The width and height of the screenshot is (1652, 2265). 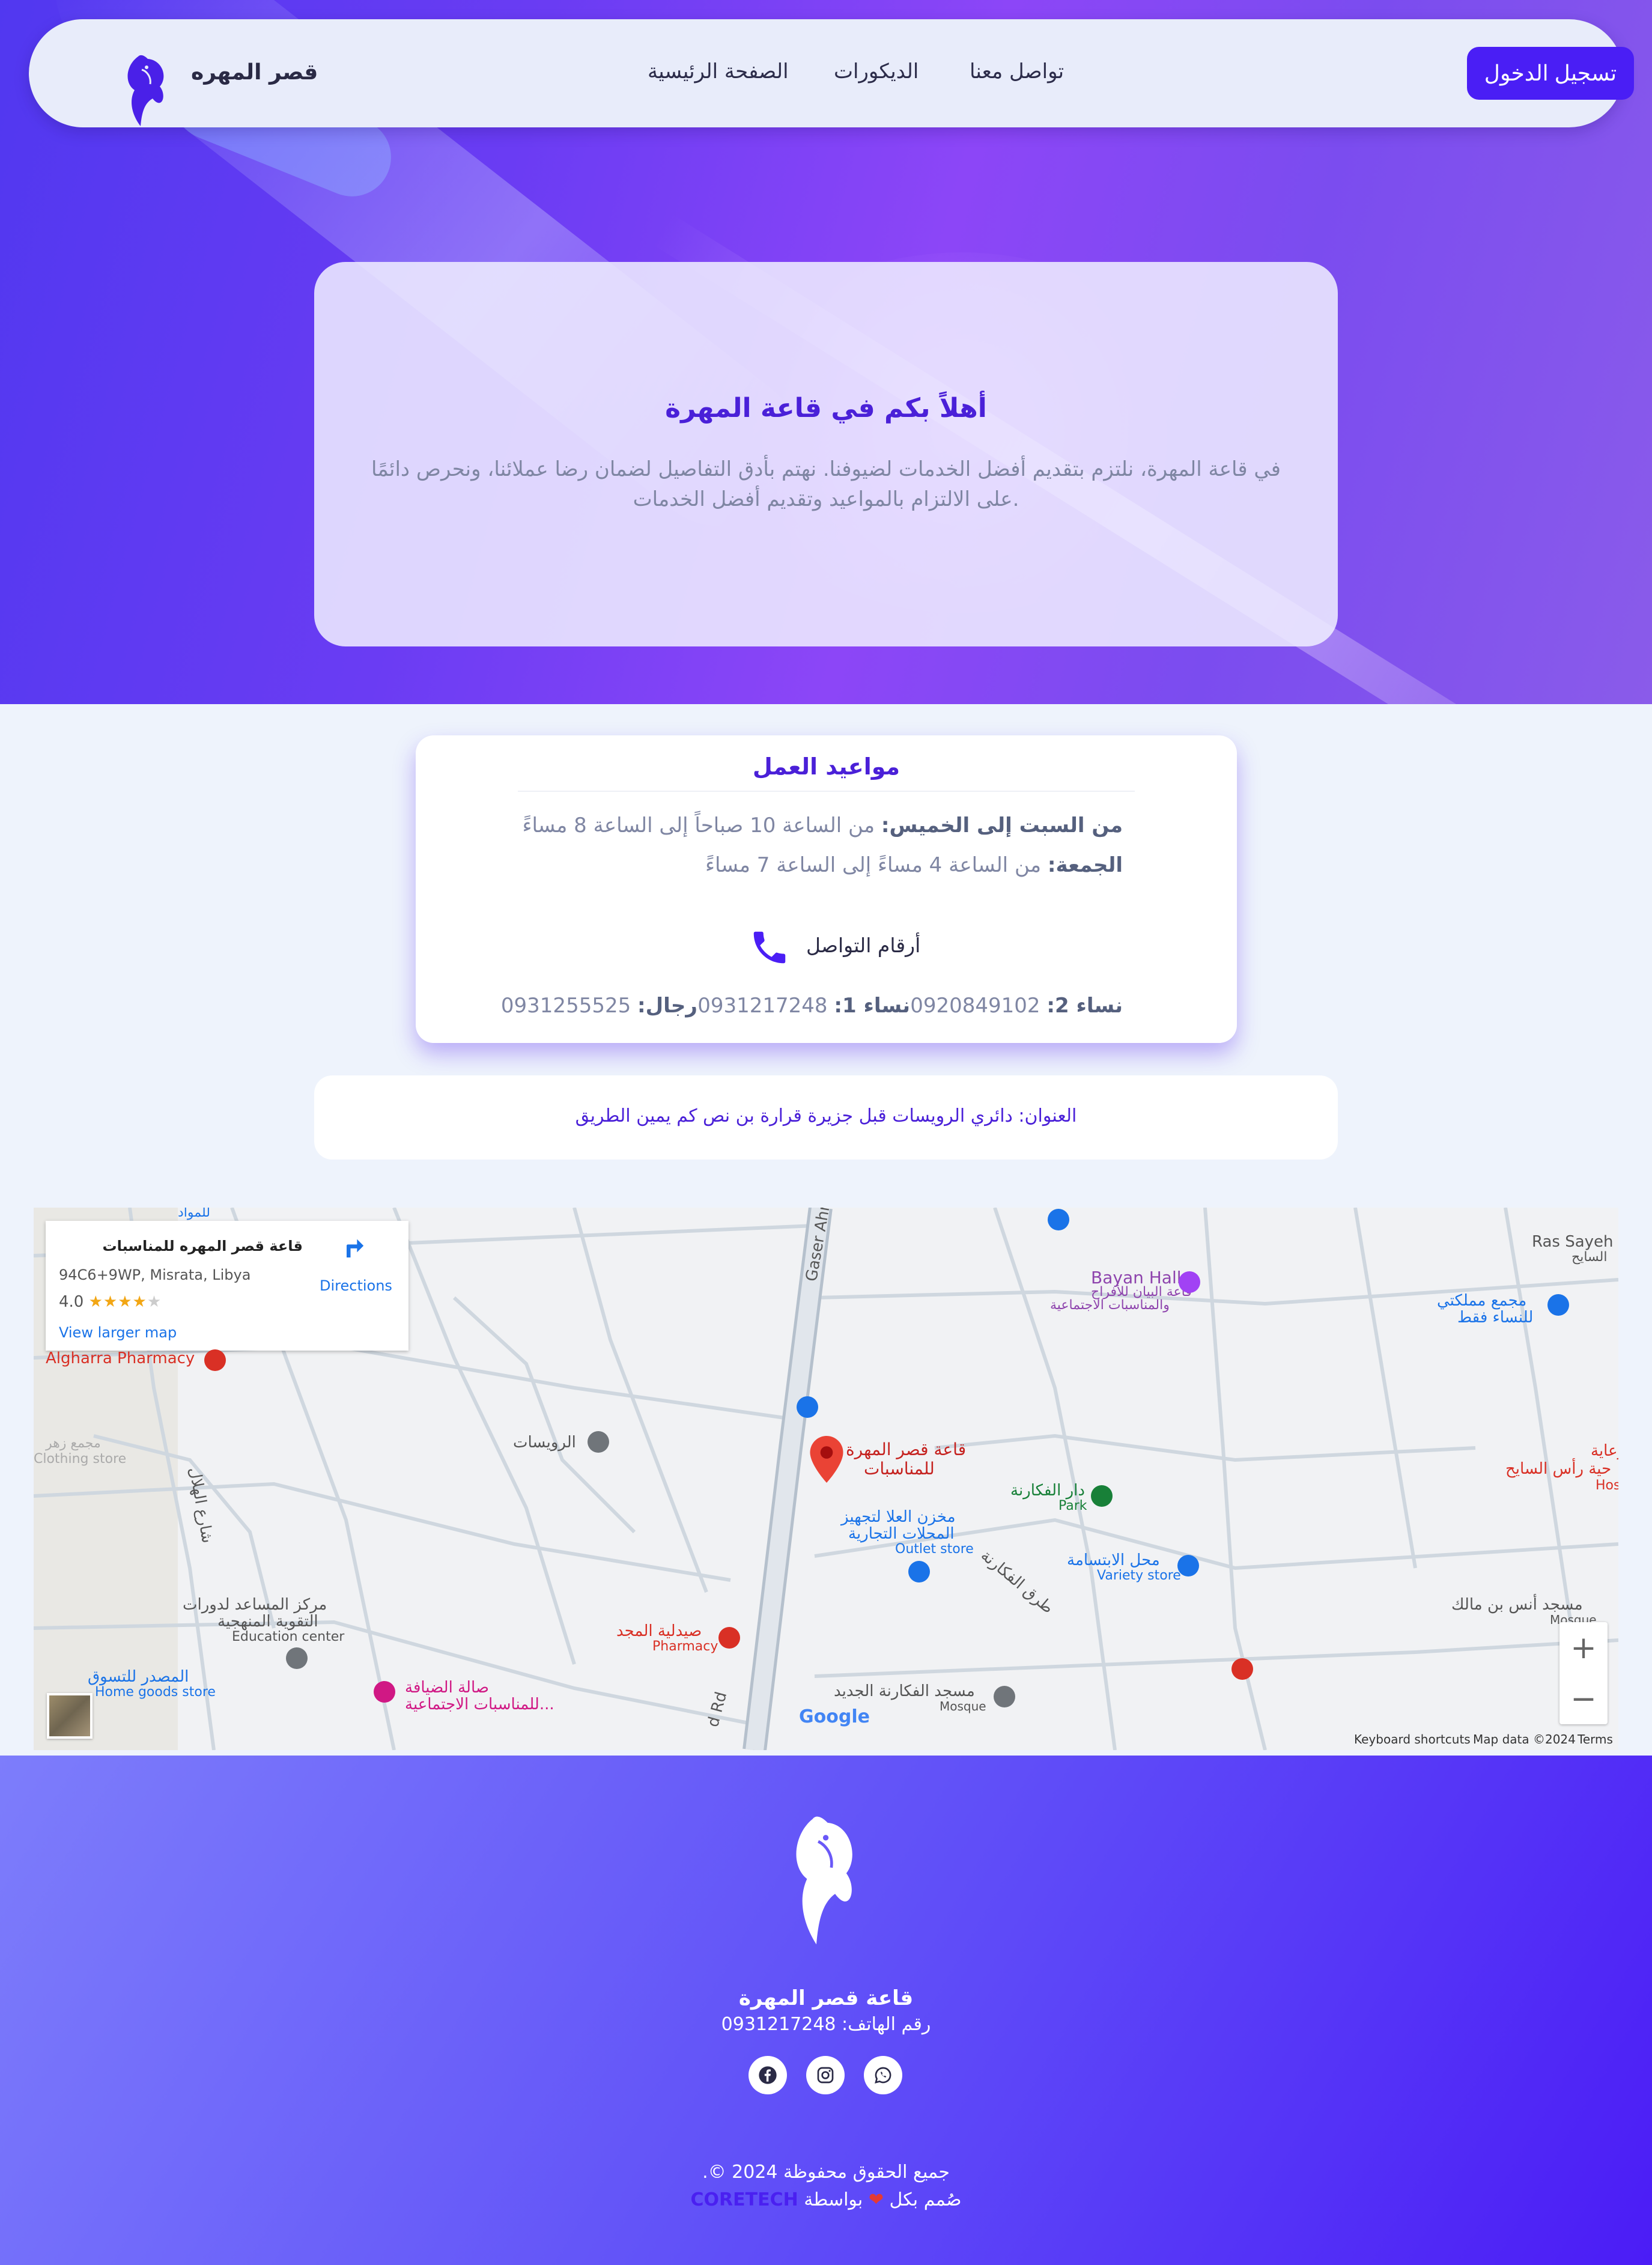 What do you see at coordinates (354, 1249) in the screenshot?
I see `directions-icon` at bounding box center [354, 1249].